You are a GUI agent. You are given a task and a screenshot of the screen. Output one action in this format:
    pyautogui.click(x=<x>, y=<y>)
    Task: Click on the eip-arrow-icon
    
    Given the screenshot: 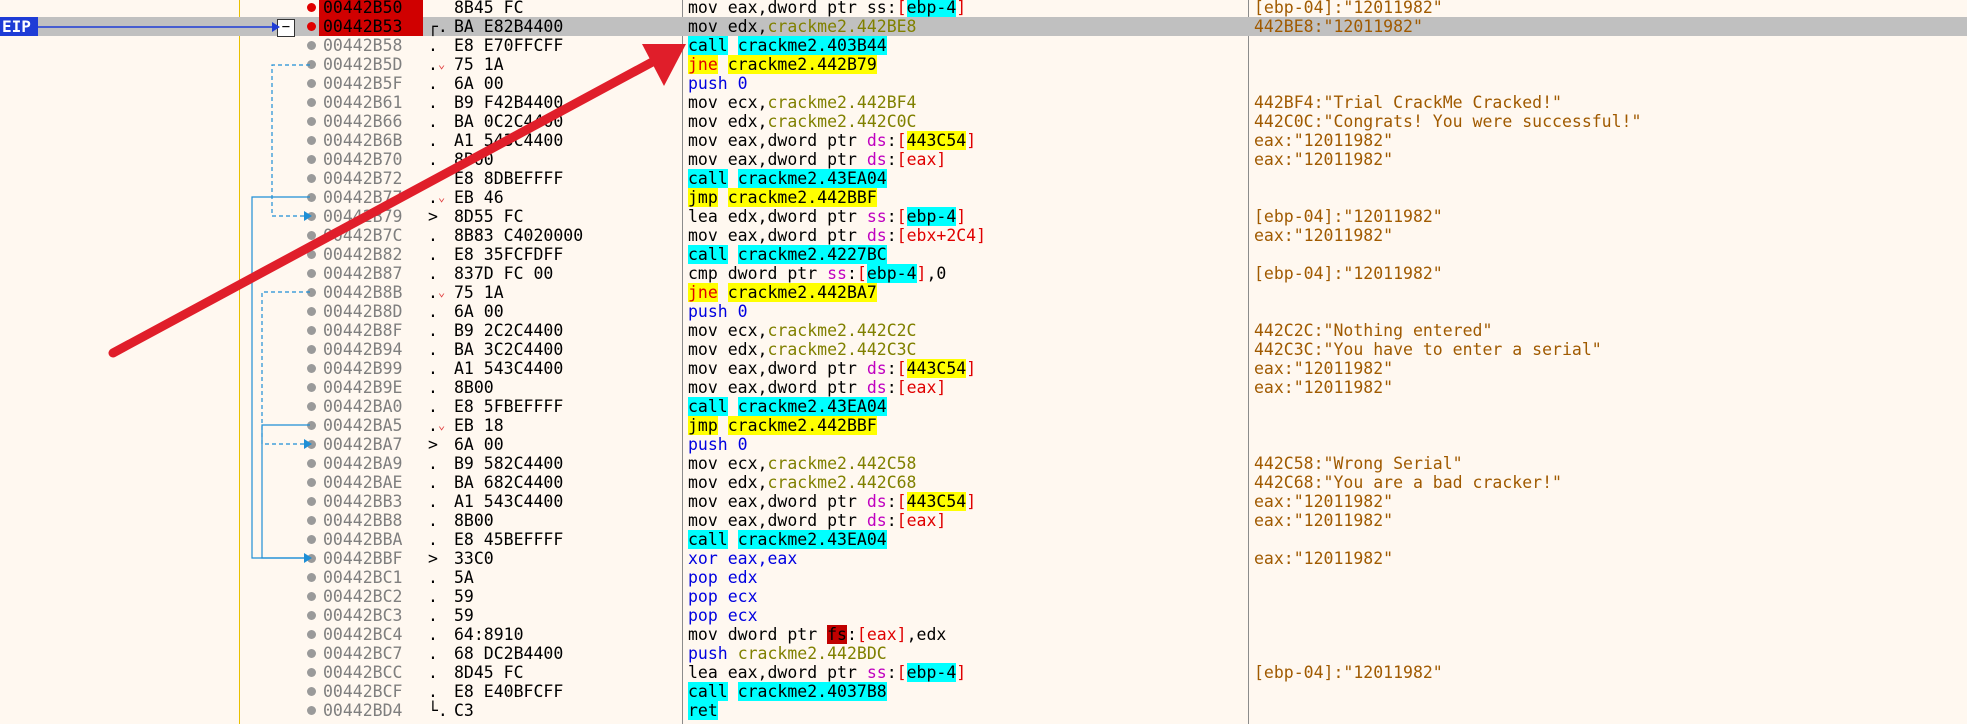 What is the action you would take?
    pyautogui.click(x=276, y=27)
    